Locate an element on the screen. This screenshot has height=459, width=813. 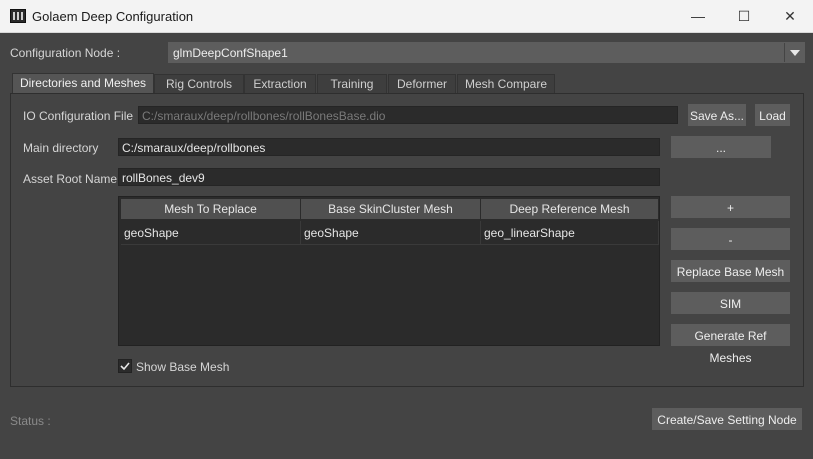
config-node-label: Configuration Node : is located at coordinates (65, 53).